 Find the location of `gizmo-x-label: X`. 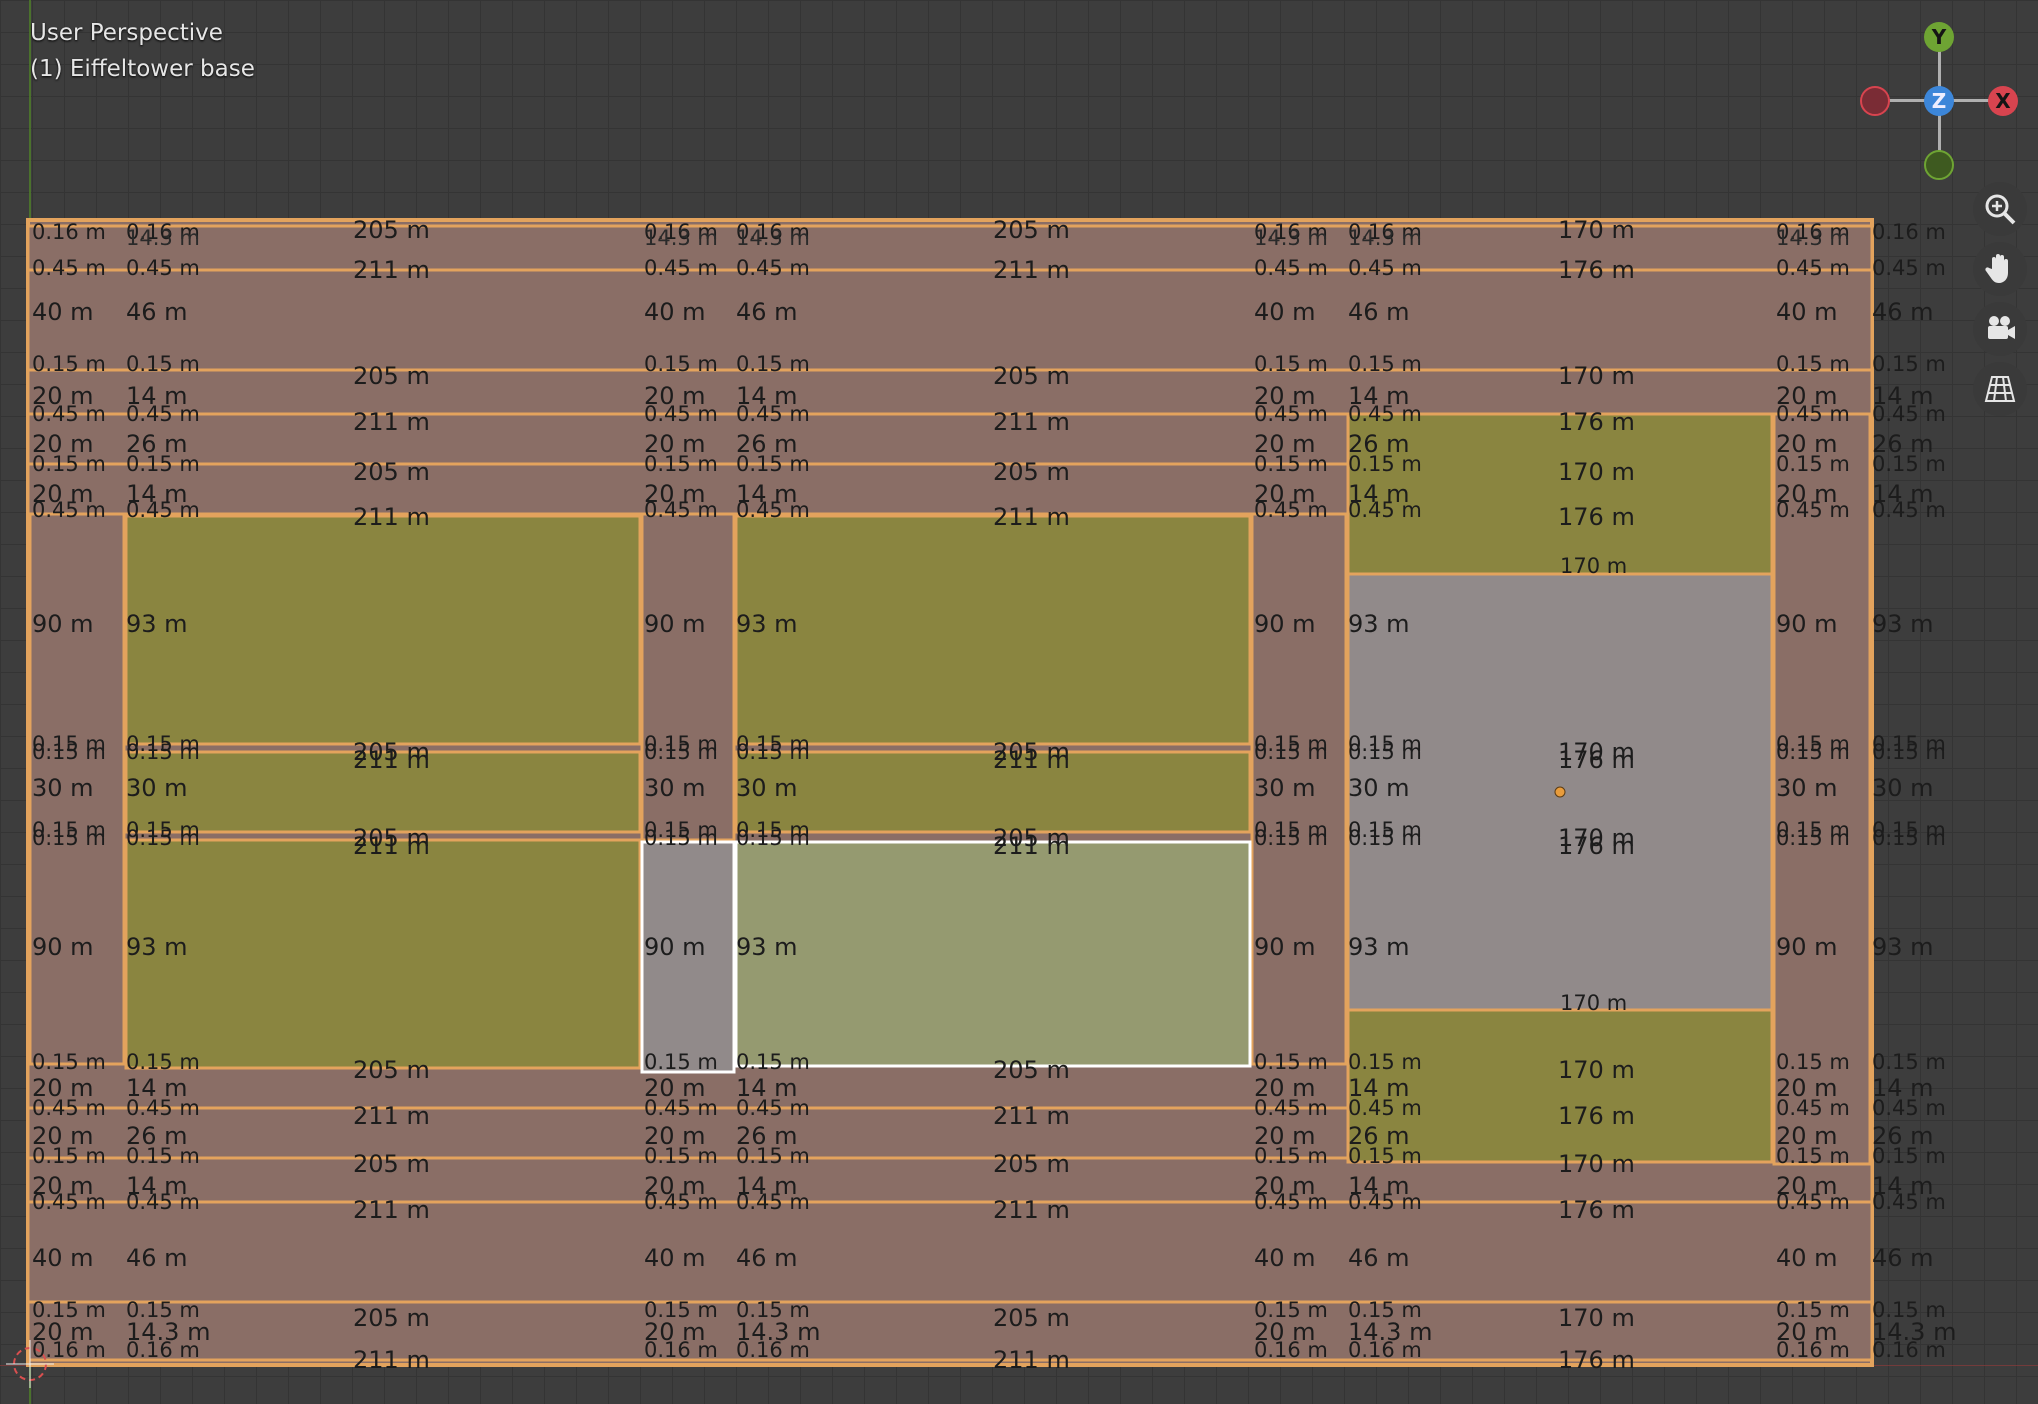

gizmo-x-label: X is located at coordinates (2003, 101).